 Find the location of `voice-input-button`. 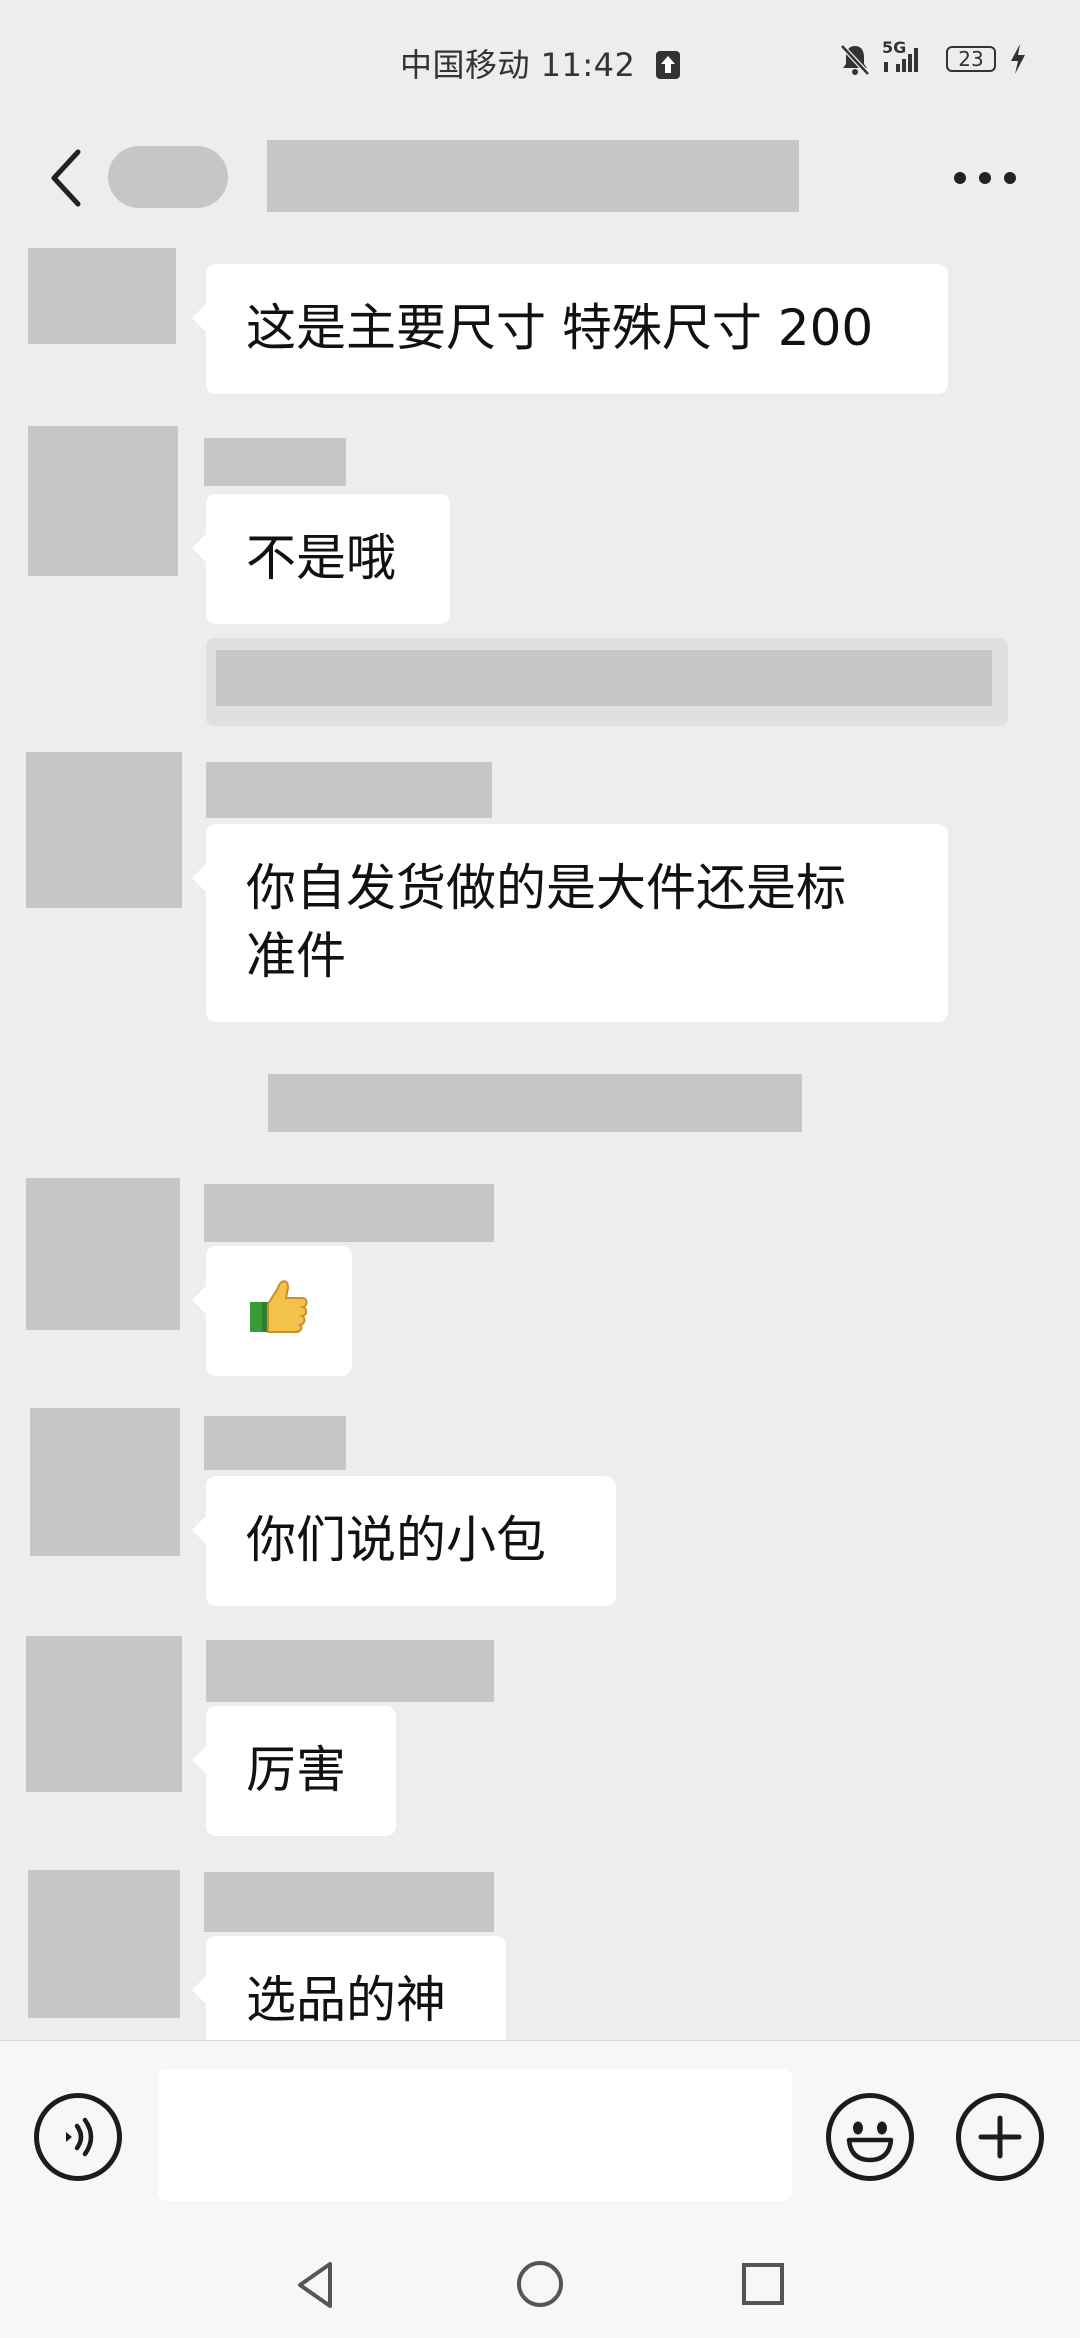

voice-input-button is located at coordinates (78, 2137).